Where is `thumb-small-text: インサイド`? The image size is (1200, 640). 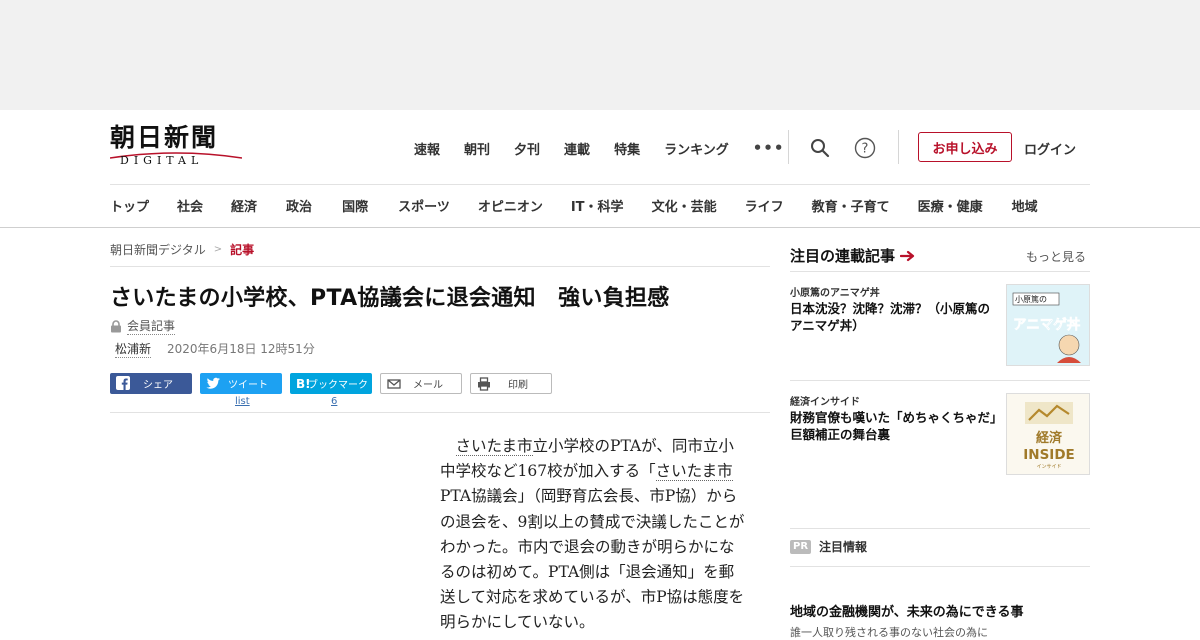 thumb-small-text: インサイド is located at coordinates (1048, 467).